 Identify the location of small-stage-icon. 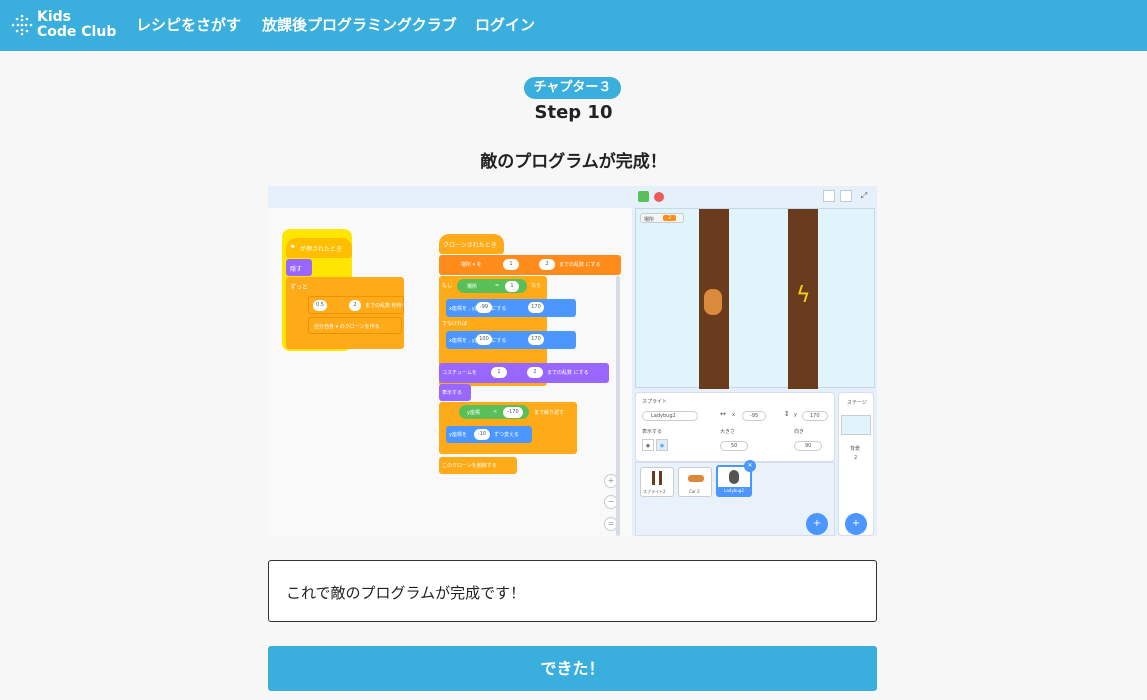
(829, 196).